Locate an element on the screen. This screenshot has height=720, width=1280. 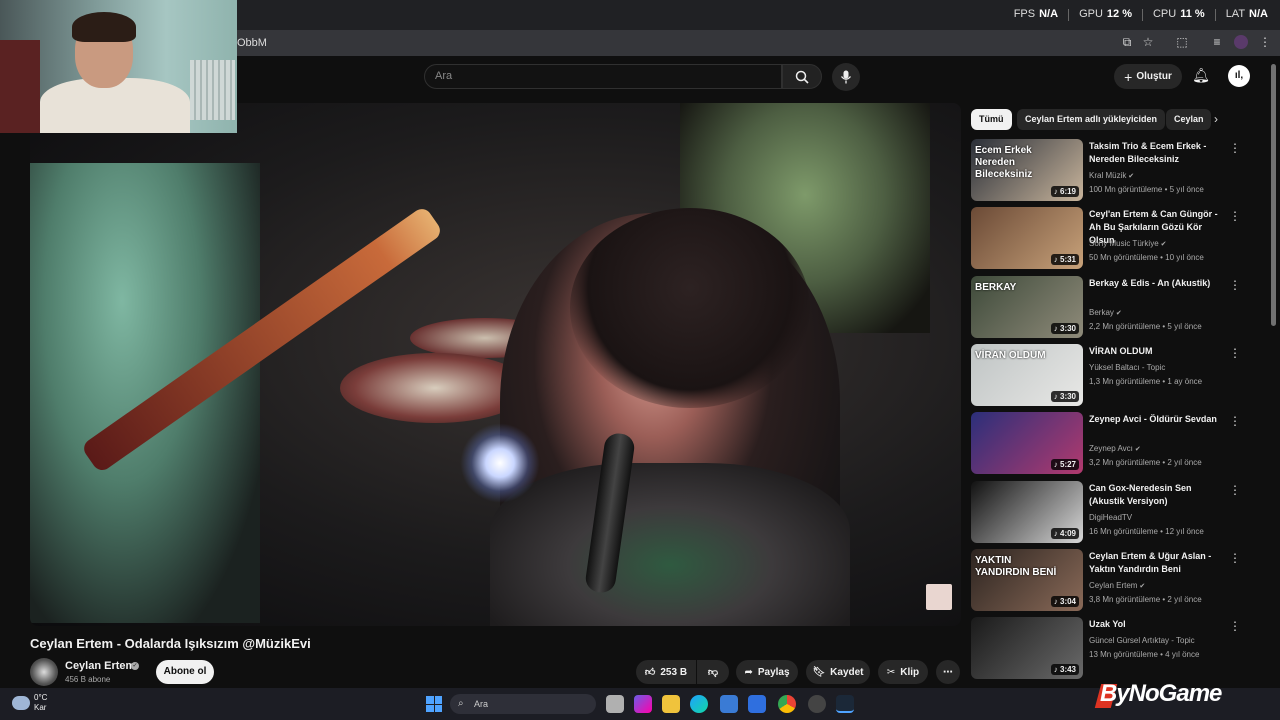
profile-icon is located at coordinates (1241, 42).